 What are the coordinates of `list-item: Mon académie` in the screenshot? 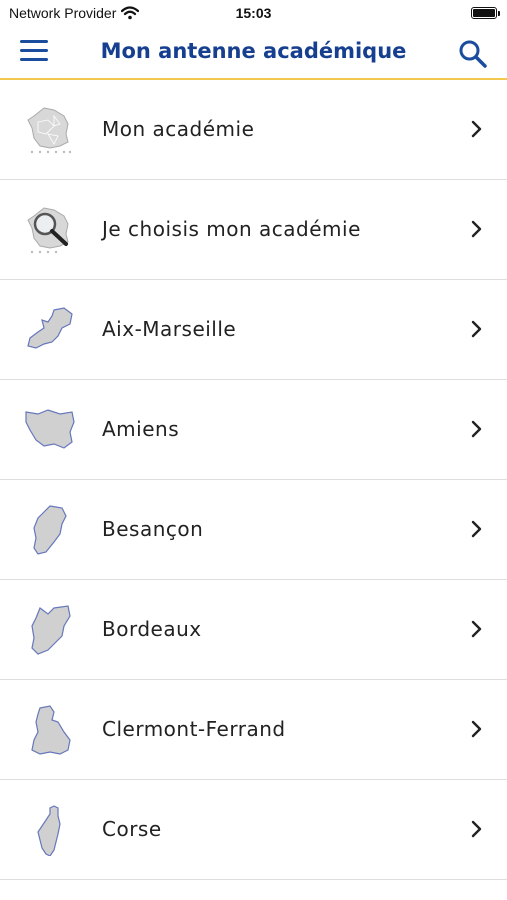 It's located at (253, 130).